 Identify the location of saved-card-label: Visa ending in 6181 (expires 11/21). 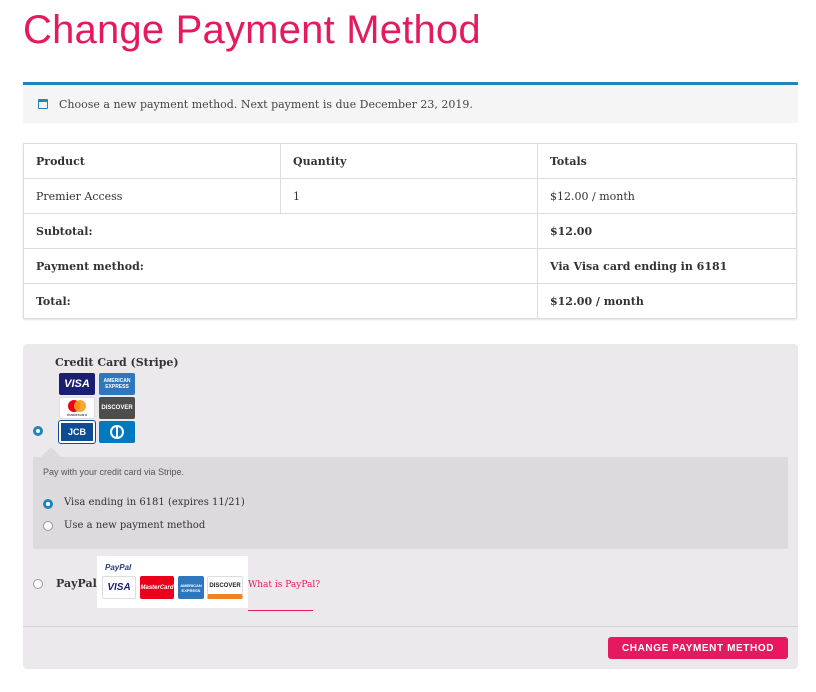
(154, 502).